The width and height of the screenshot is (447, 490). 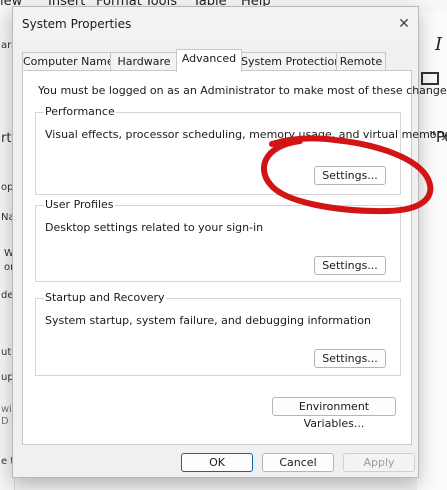 I want to click on tab-system-protection: System Protection, so click(x=290, y=61).